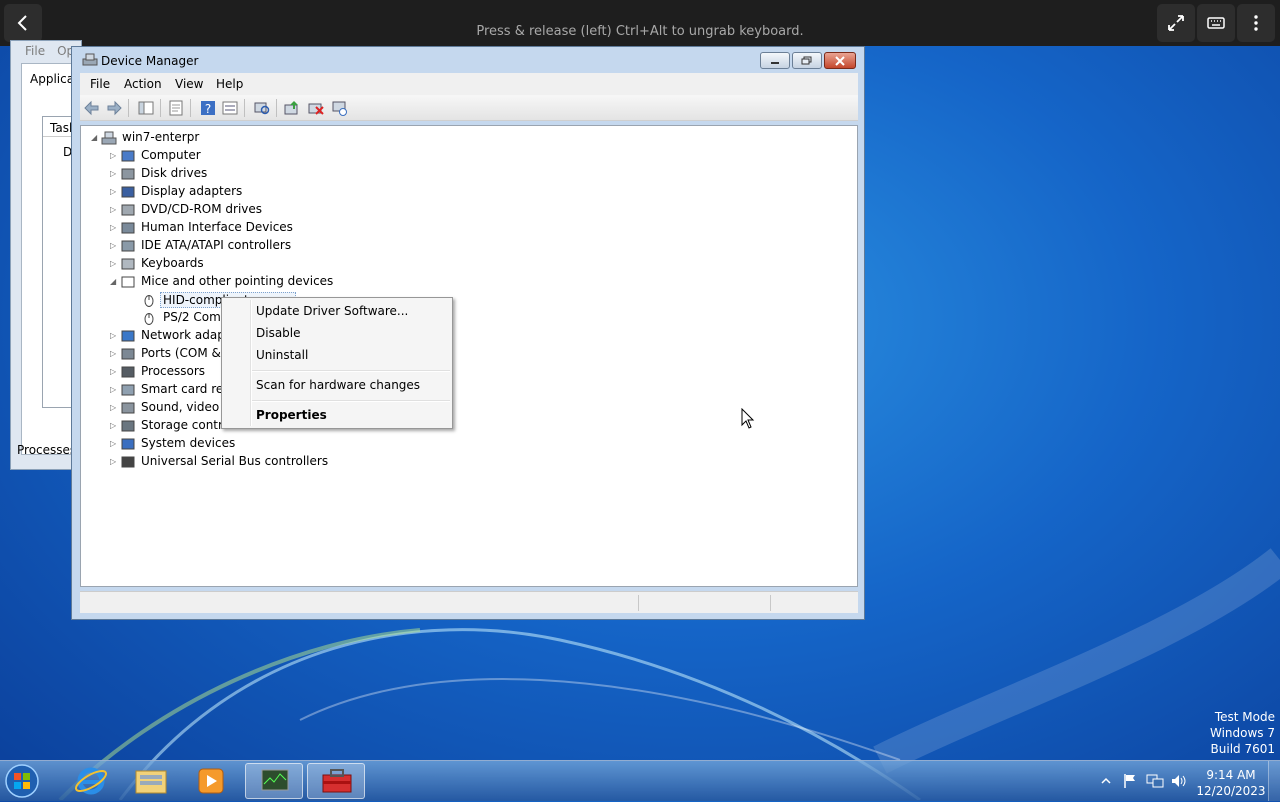  Describe the element at coordinates (274, 781) in the screenshot. I see `taskbar-task-manager` at that location.